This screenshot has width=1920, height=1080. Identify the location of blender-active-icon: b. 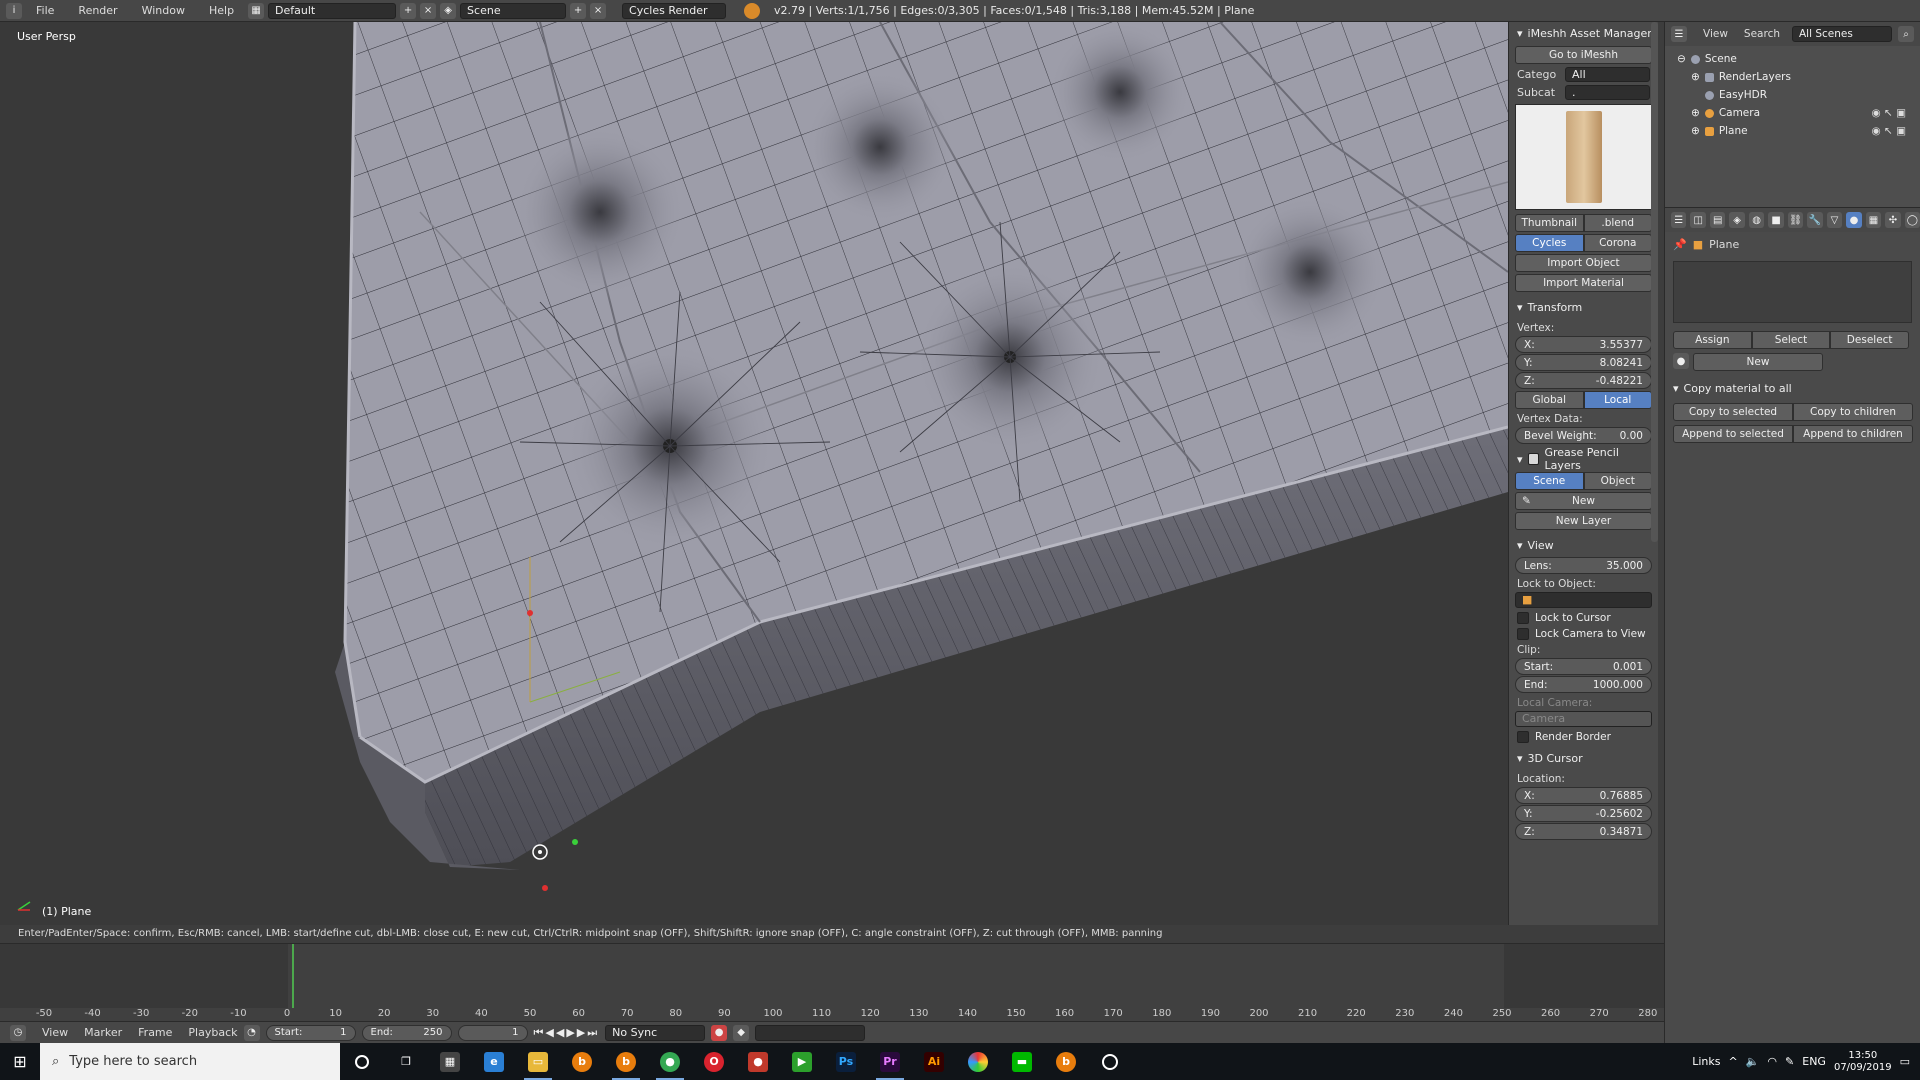
(626, 1061).